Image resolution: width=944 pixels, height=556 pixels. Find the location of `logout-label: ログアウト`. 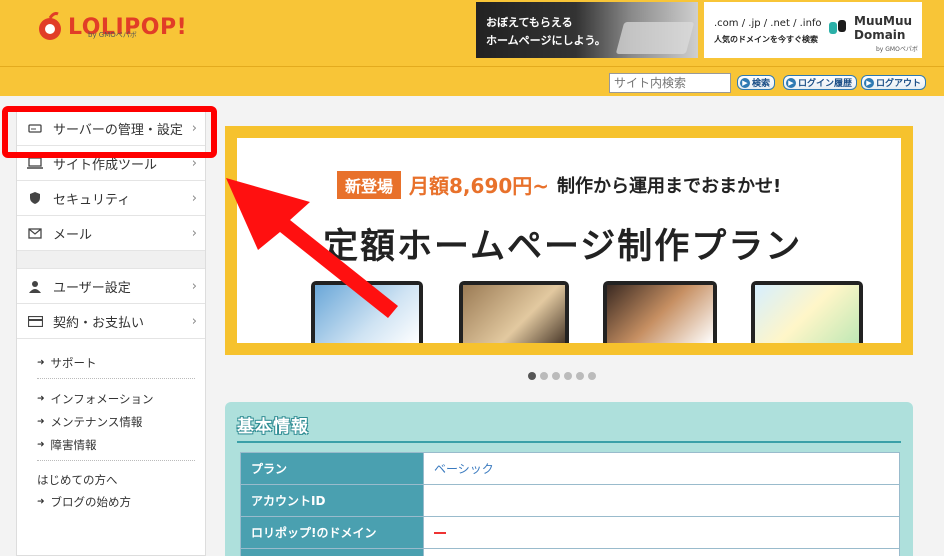

logout-label: ログアウト is located at coordinates (899, 84).